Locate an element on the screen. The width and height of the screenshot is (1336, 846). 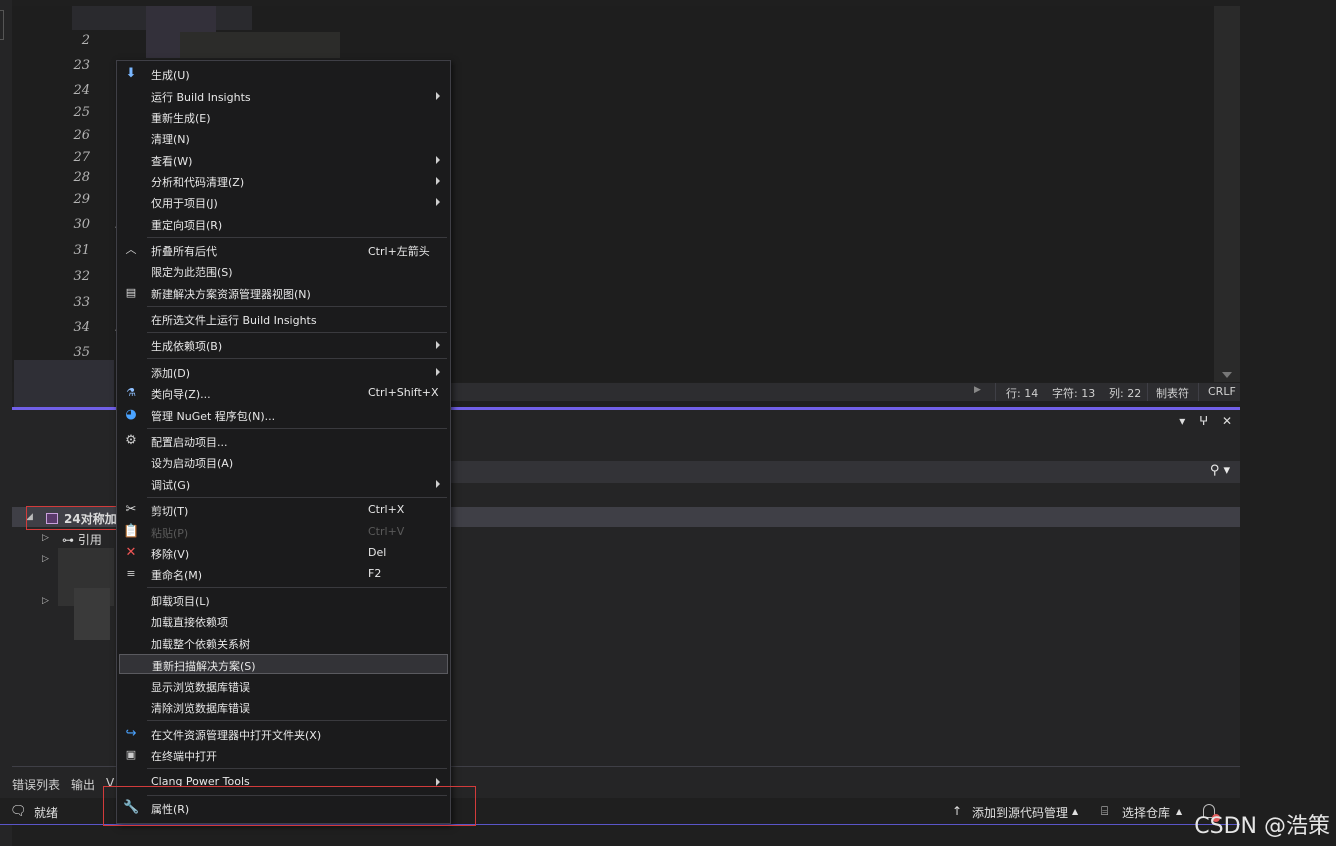
menu-item-set-startup: 设为启动项目(A) is located at coordinates (283, 462).